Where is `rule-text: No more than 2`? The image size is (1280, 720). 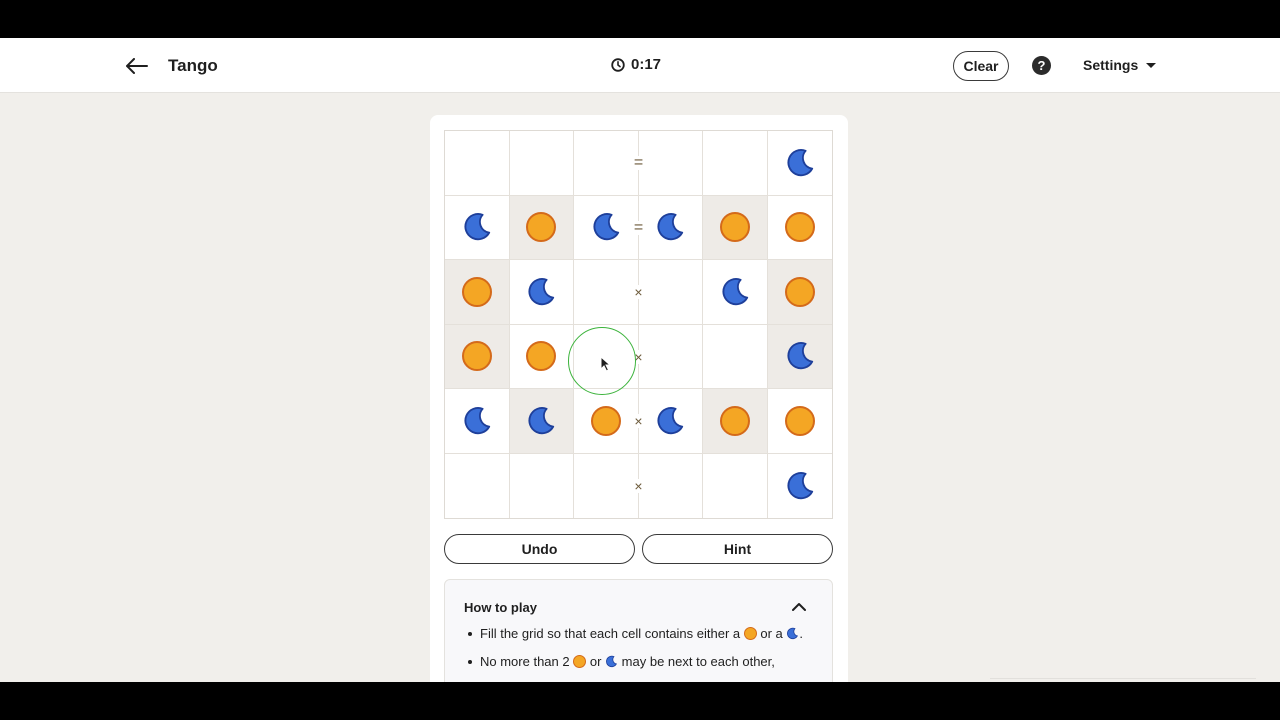 rule-text: No more than 2 is located at coordinates (525, 661).